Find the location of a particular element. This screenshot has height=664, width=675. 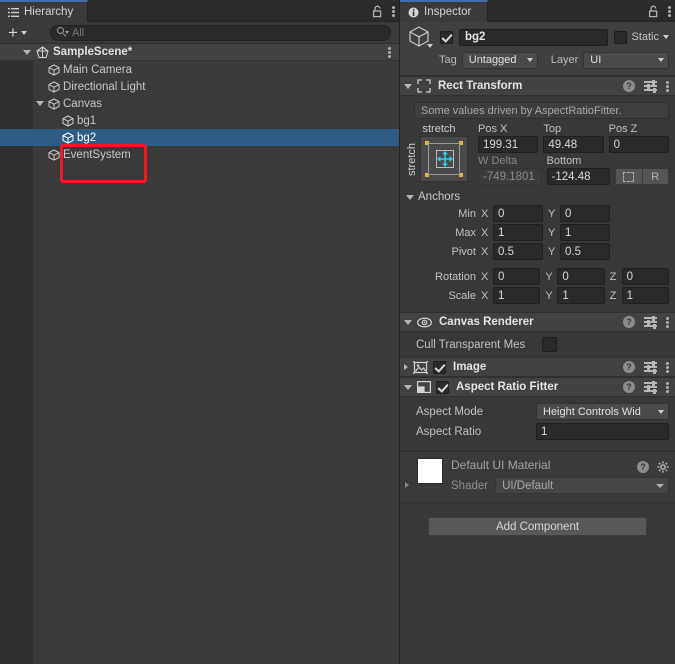

component-header-image: Image ? is located at coordinates (537, 367).